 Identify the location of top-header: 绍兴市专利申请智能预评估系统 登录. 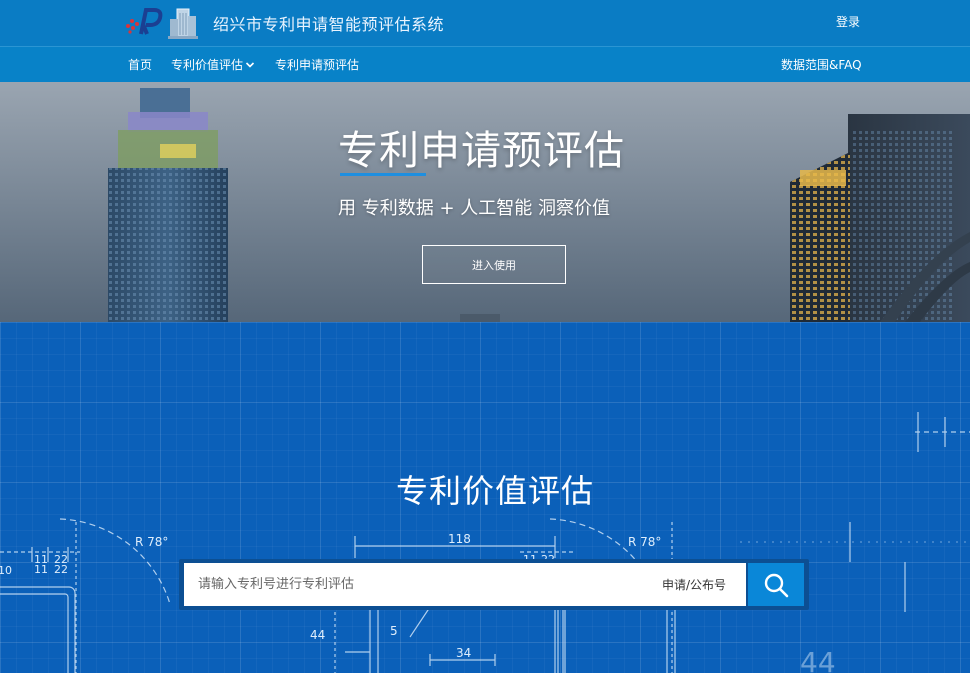
(485, 23).